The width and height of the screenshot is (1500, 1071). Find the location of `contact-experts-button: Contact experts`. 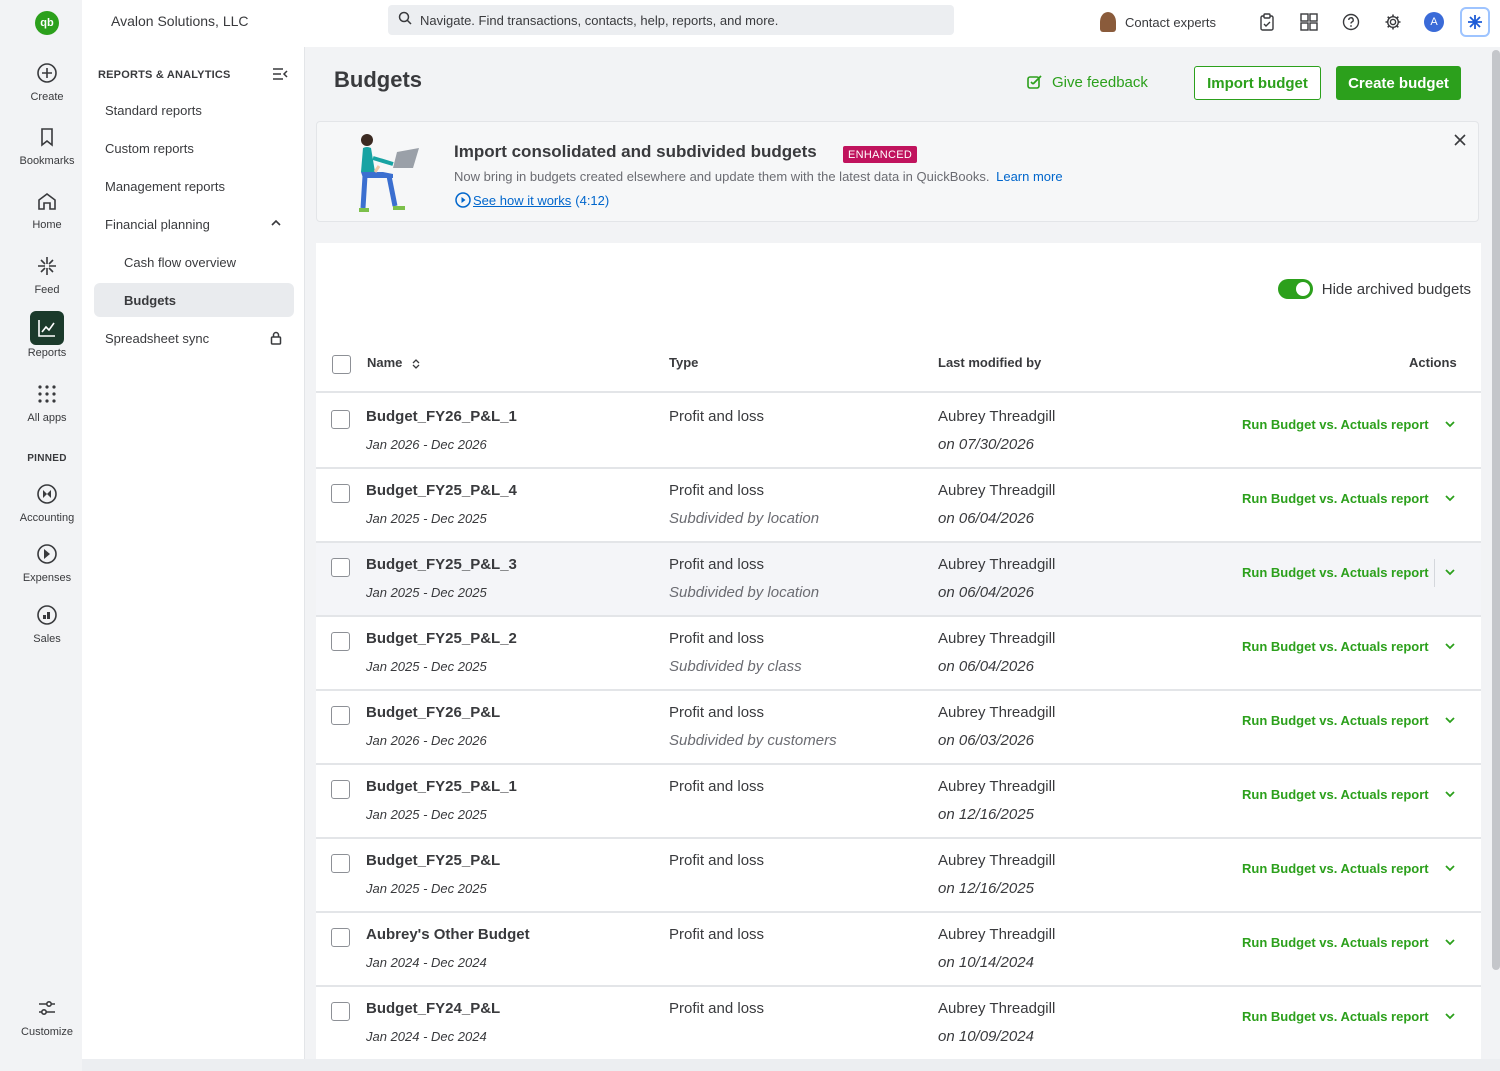

contact-experts-button: Contact experts is located at coordinates (1157, 22).